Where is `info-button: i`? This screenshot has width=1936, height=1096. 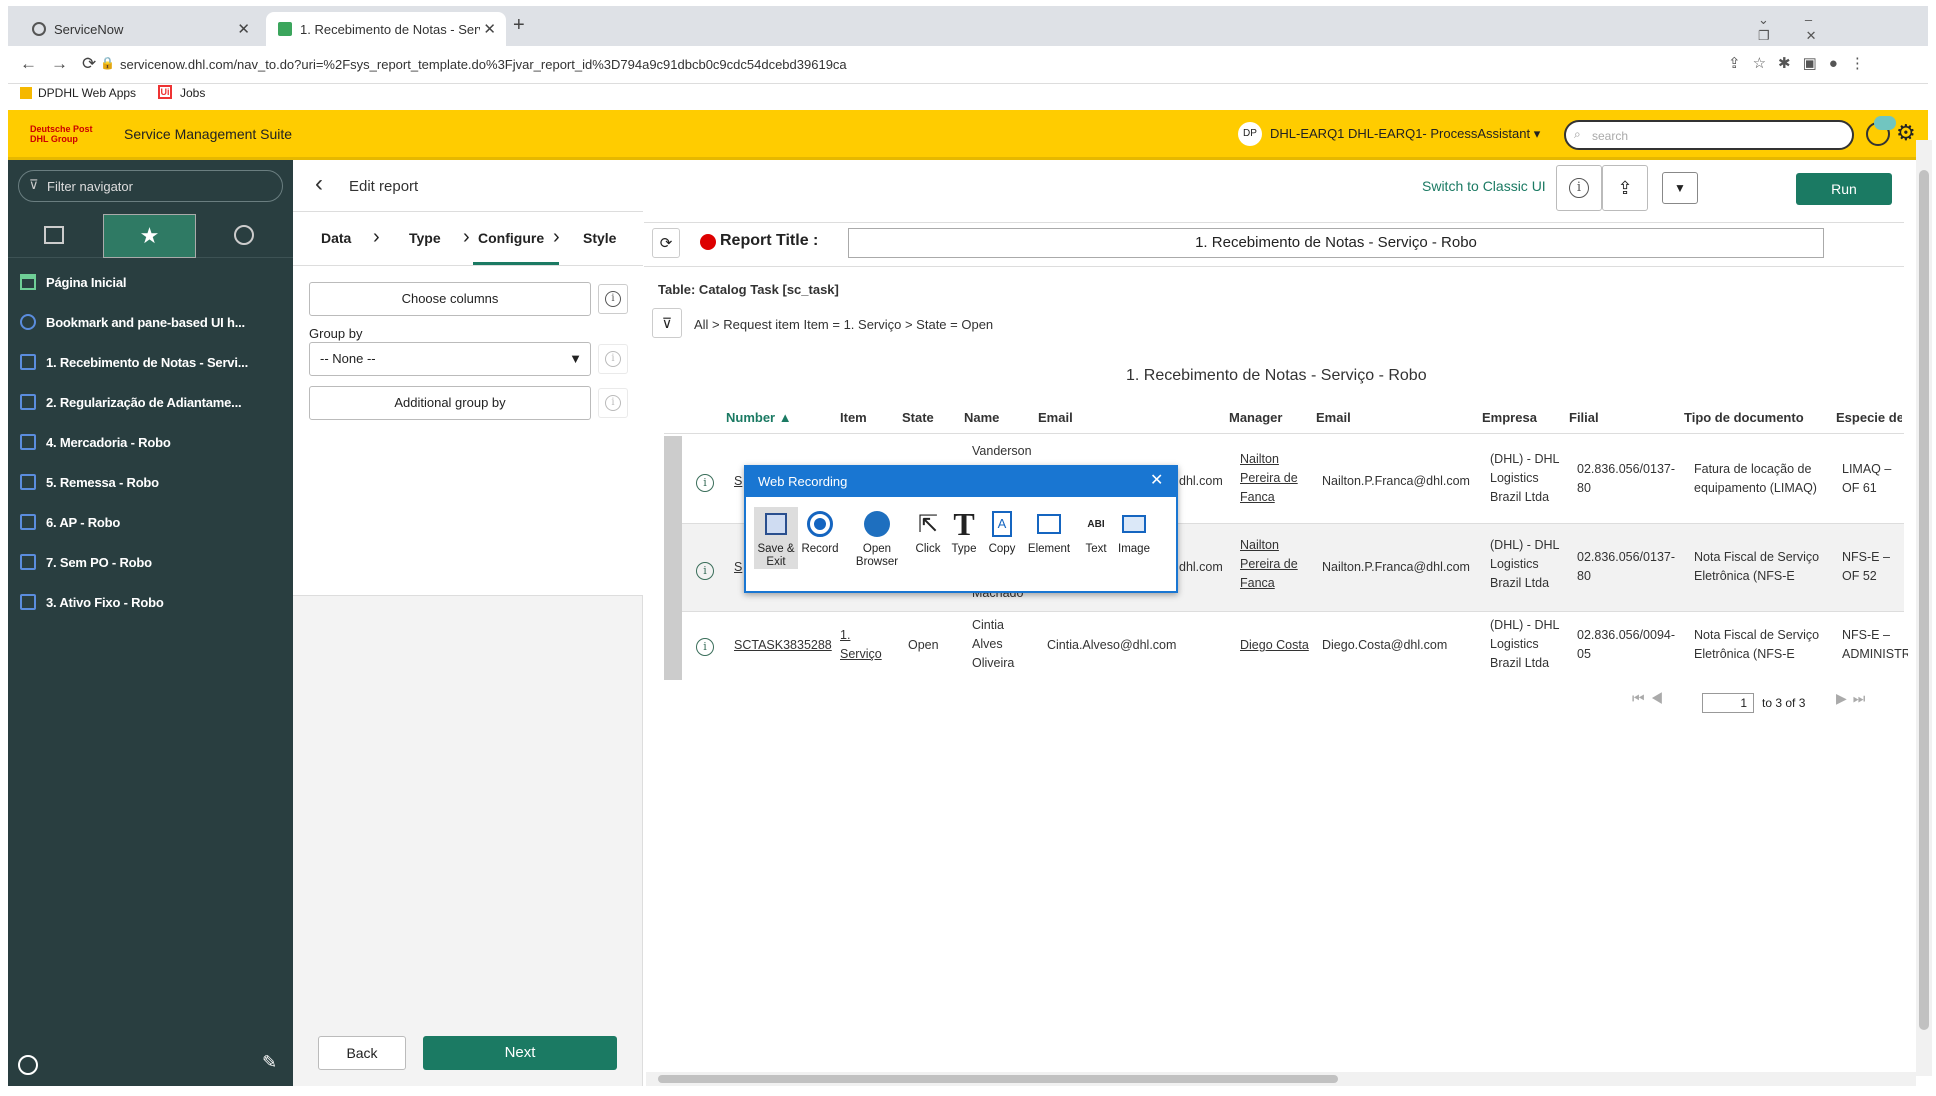 info-button: i is located at coordinates (613, 299).